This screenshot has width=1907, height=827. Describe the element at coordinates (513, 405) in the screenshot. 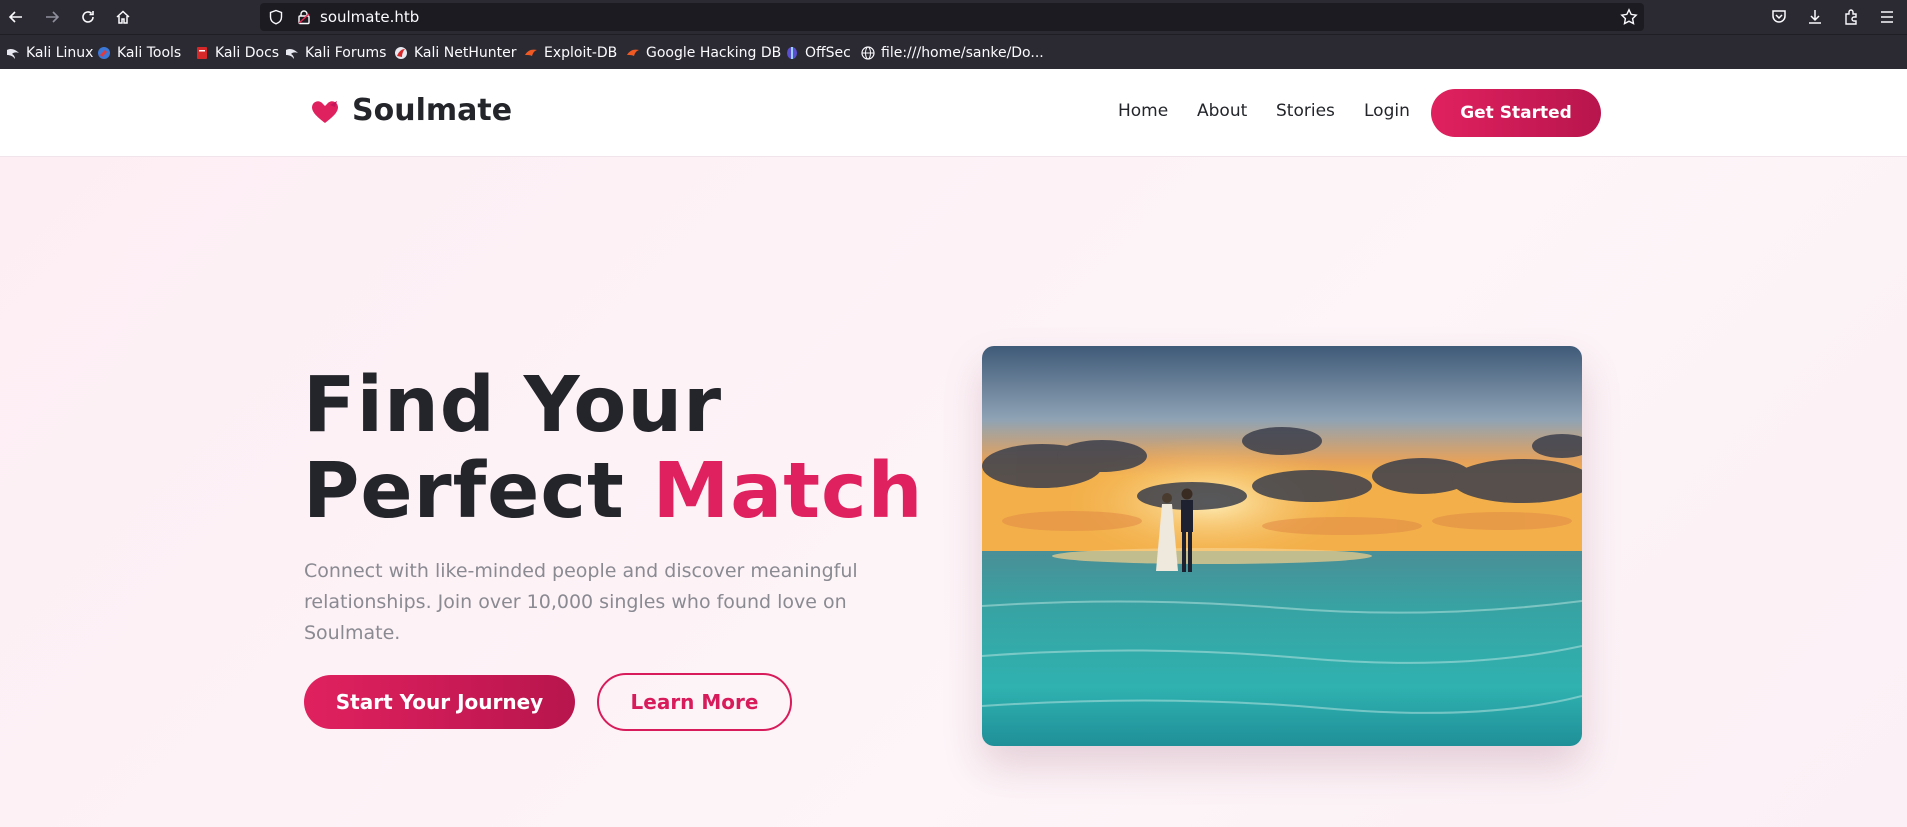

I see `hero-title-line1: Find Your` at that location.